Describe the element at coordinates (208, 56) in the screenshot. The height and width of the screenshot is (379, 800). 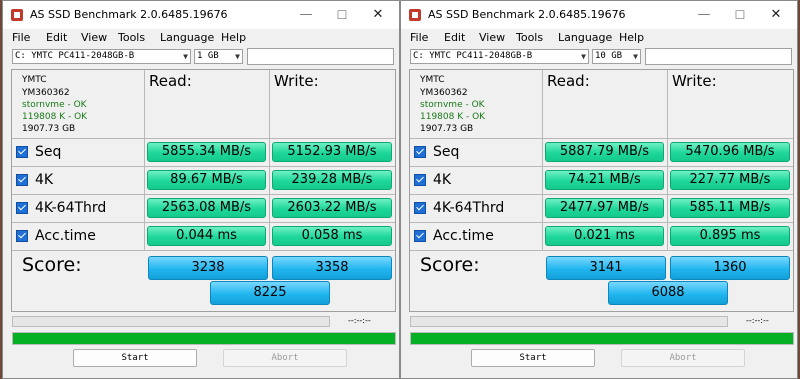
I see `test-size-value: 1 GB` at that location.